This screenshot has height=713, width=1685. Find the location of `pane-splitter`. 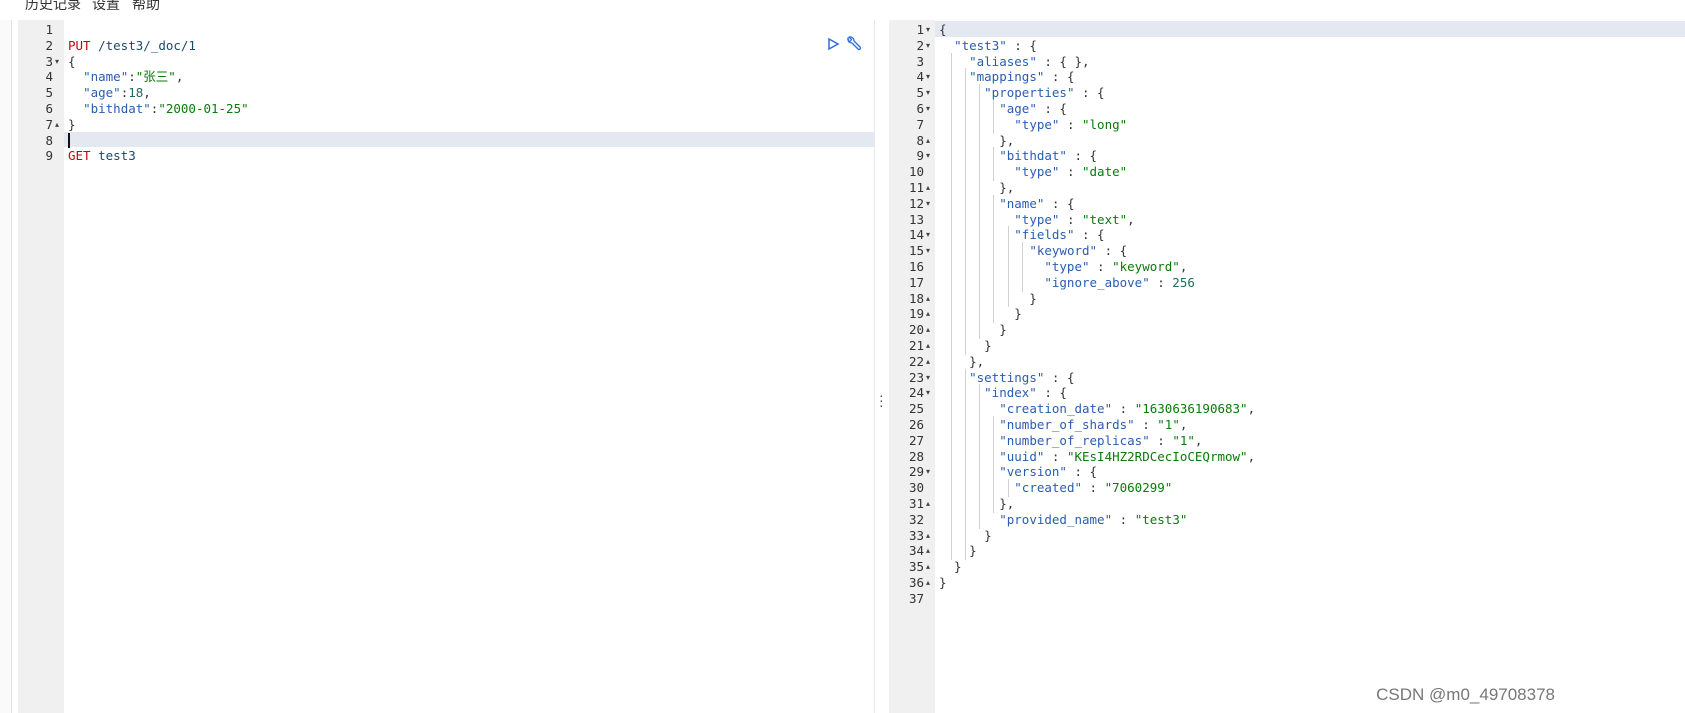

pane-splitter is located at coordinates (882, 366).